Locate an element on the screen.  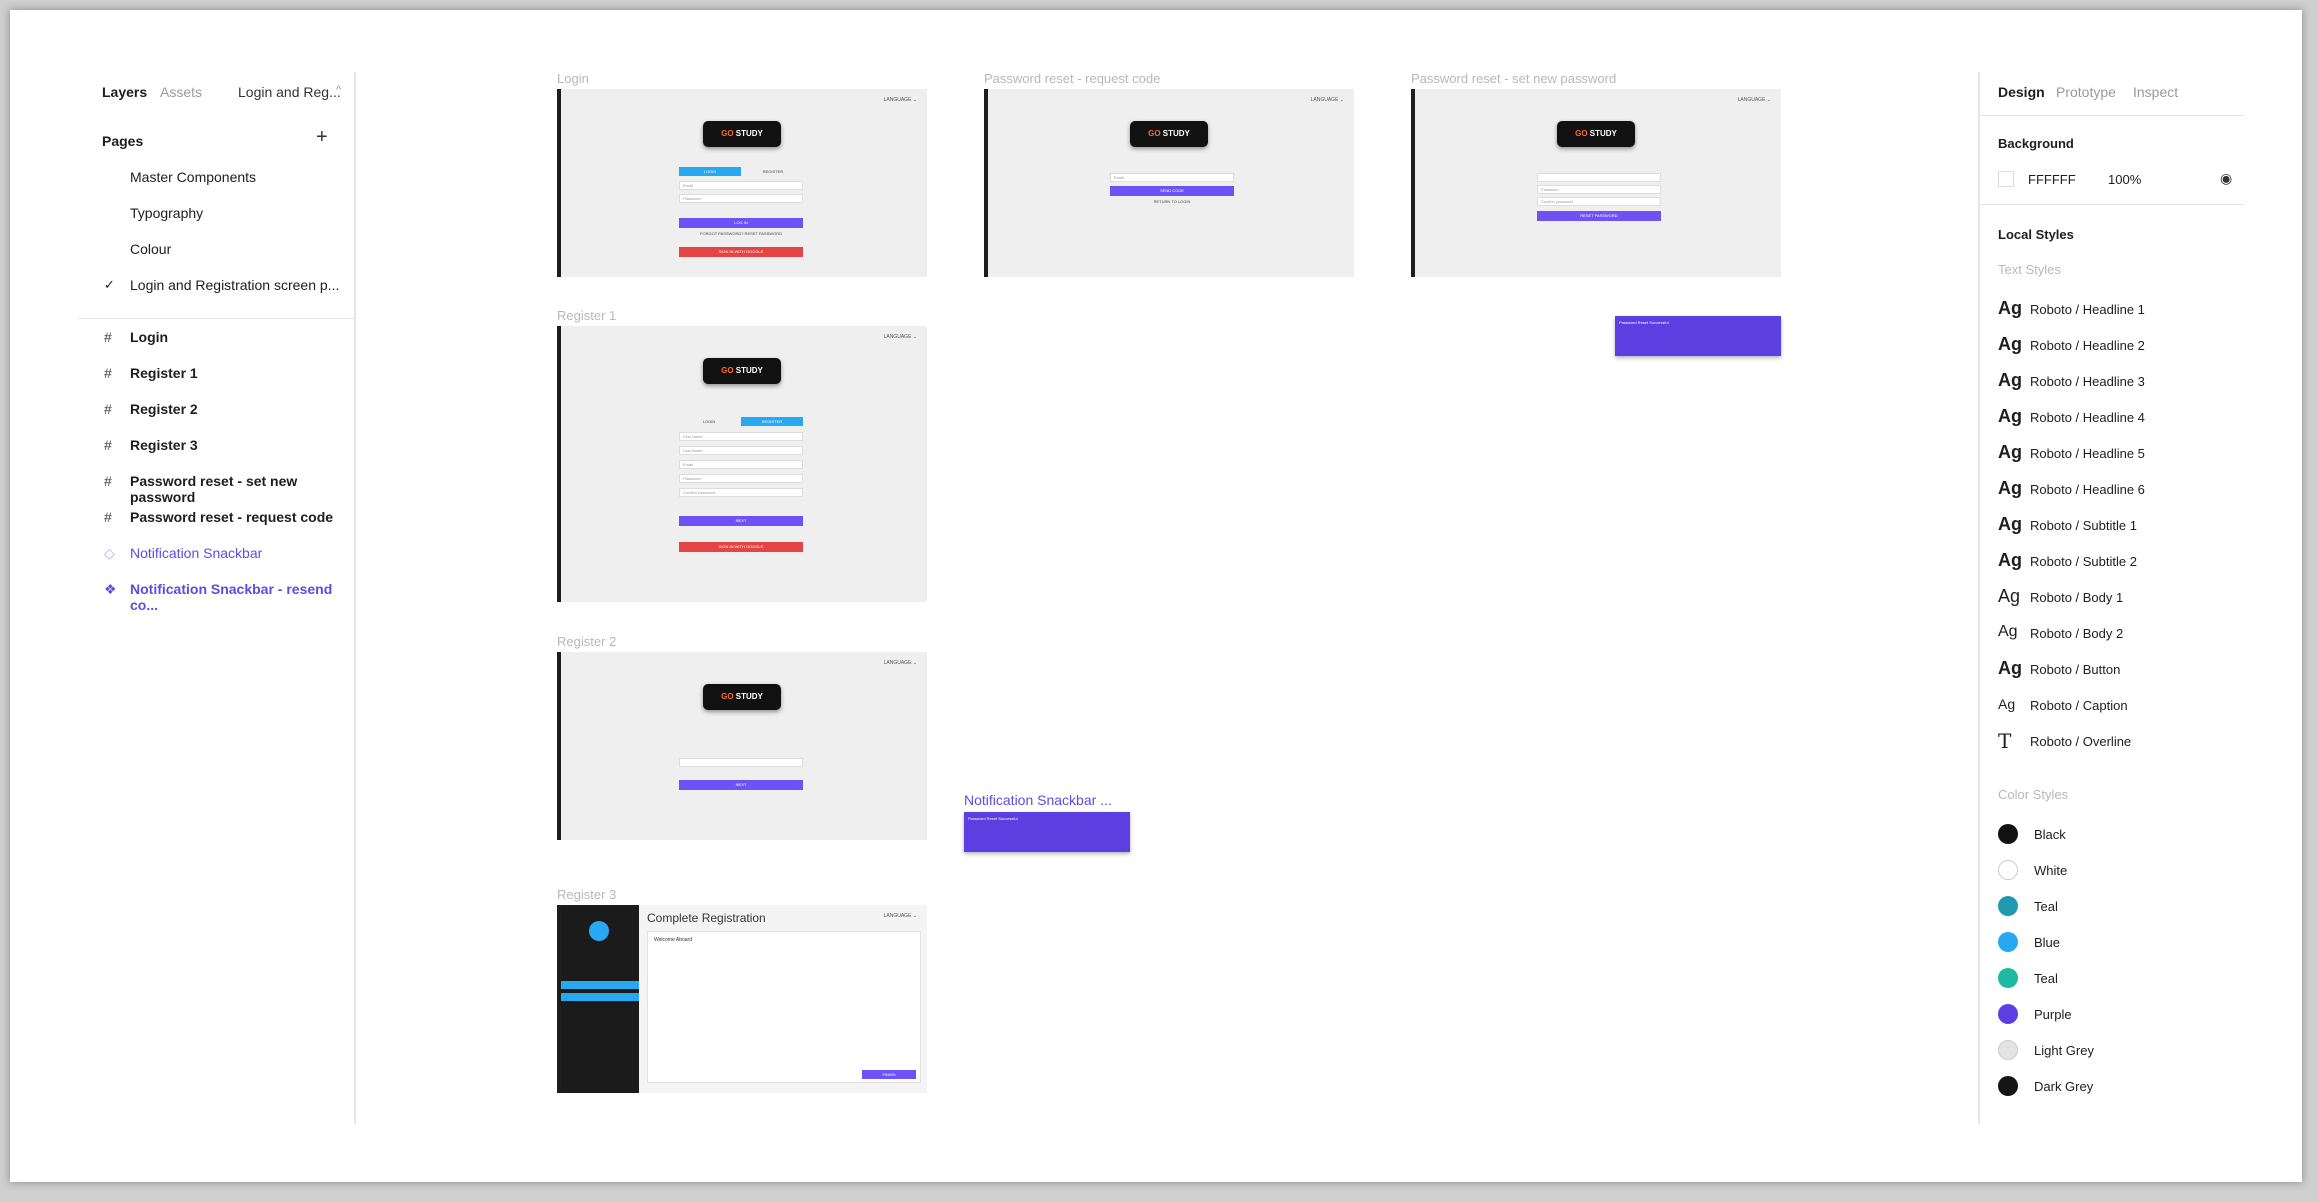
text-style-item: Roboto / Overline is located at coordinates (2080, 741).